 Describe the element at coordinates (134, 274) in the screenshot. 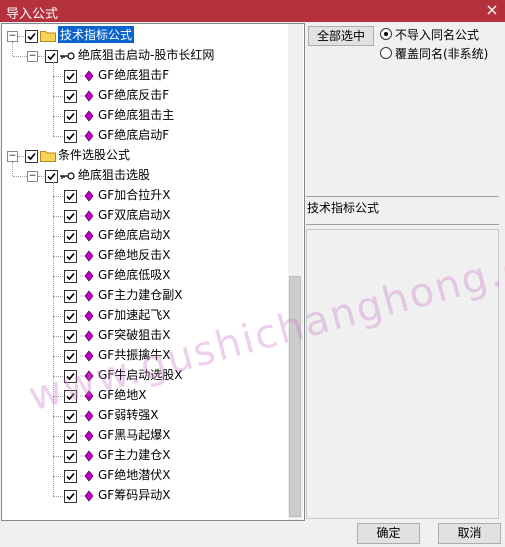

I see `formula-item-label: GF绝底低吸X` at that location.